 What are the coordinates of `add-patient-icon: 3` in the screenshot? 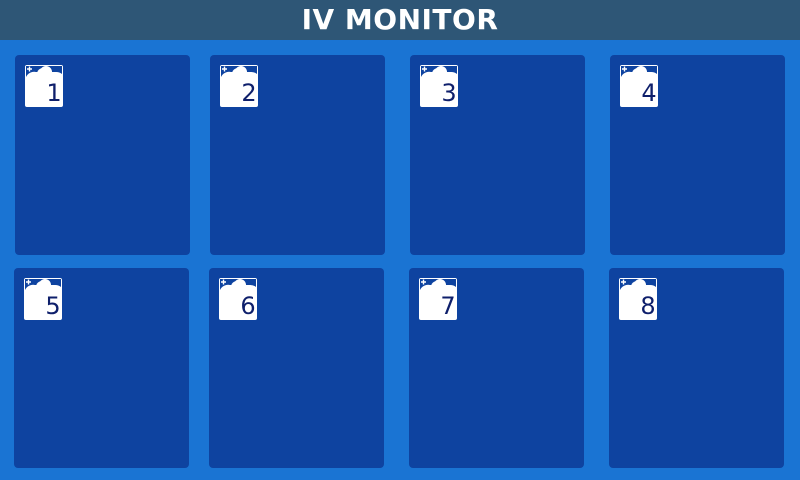 It's located at (439, 86).